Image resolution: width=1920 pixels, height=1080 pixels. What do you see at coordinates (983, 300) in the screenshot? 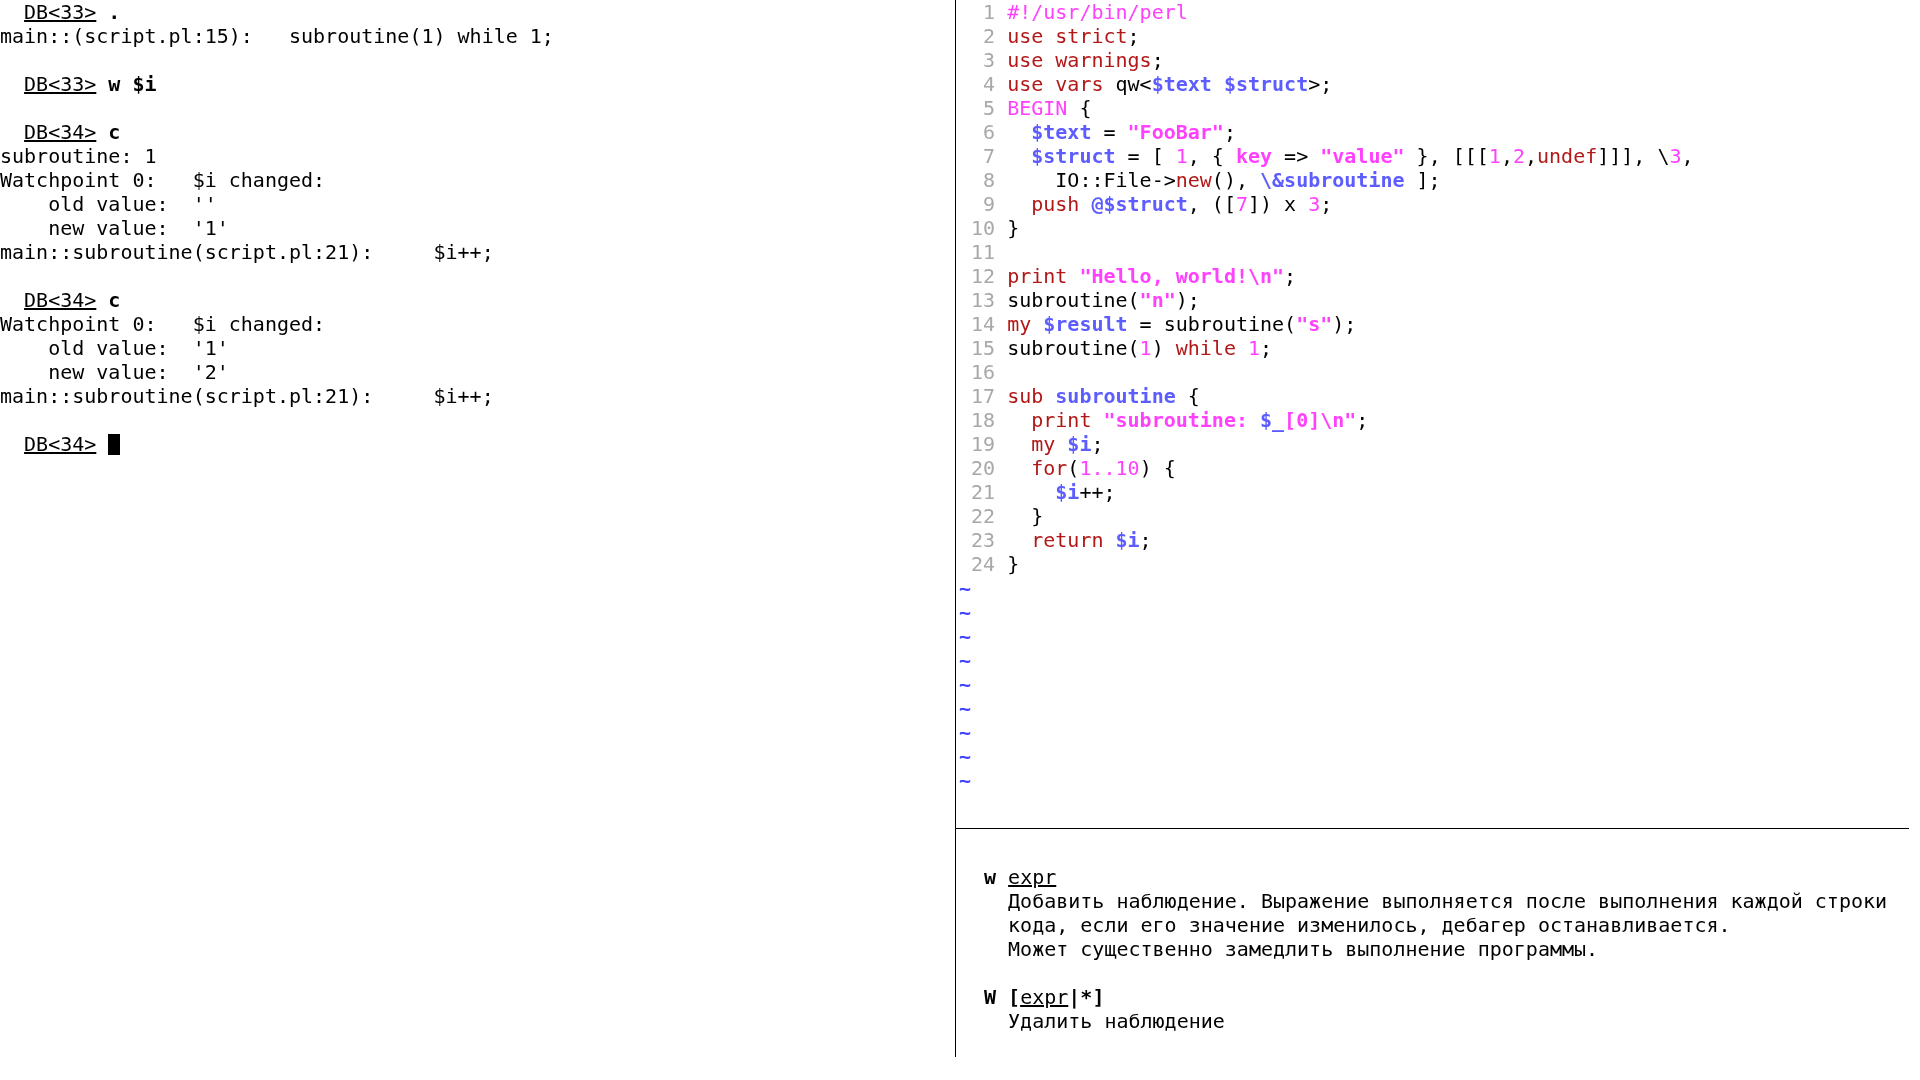
I see `line-number: 13` at bounding box center [983, 300].